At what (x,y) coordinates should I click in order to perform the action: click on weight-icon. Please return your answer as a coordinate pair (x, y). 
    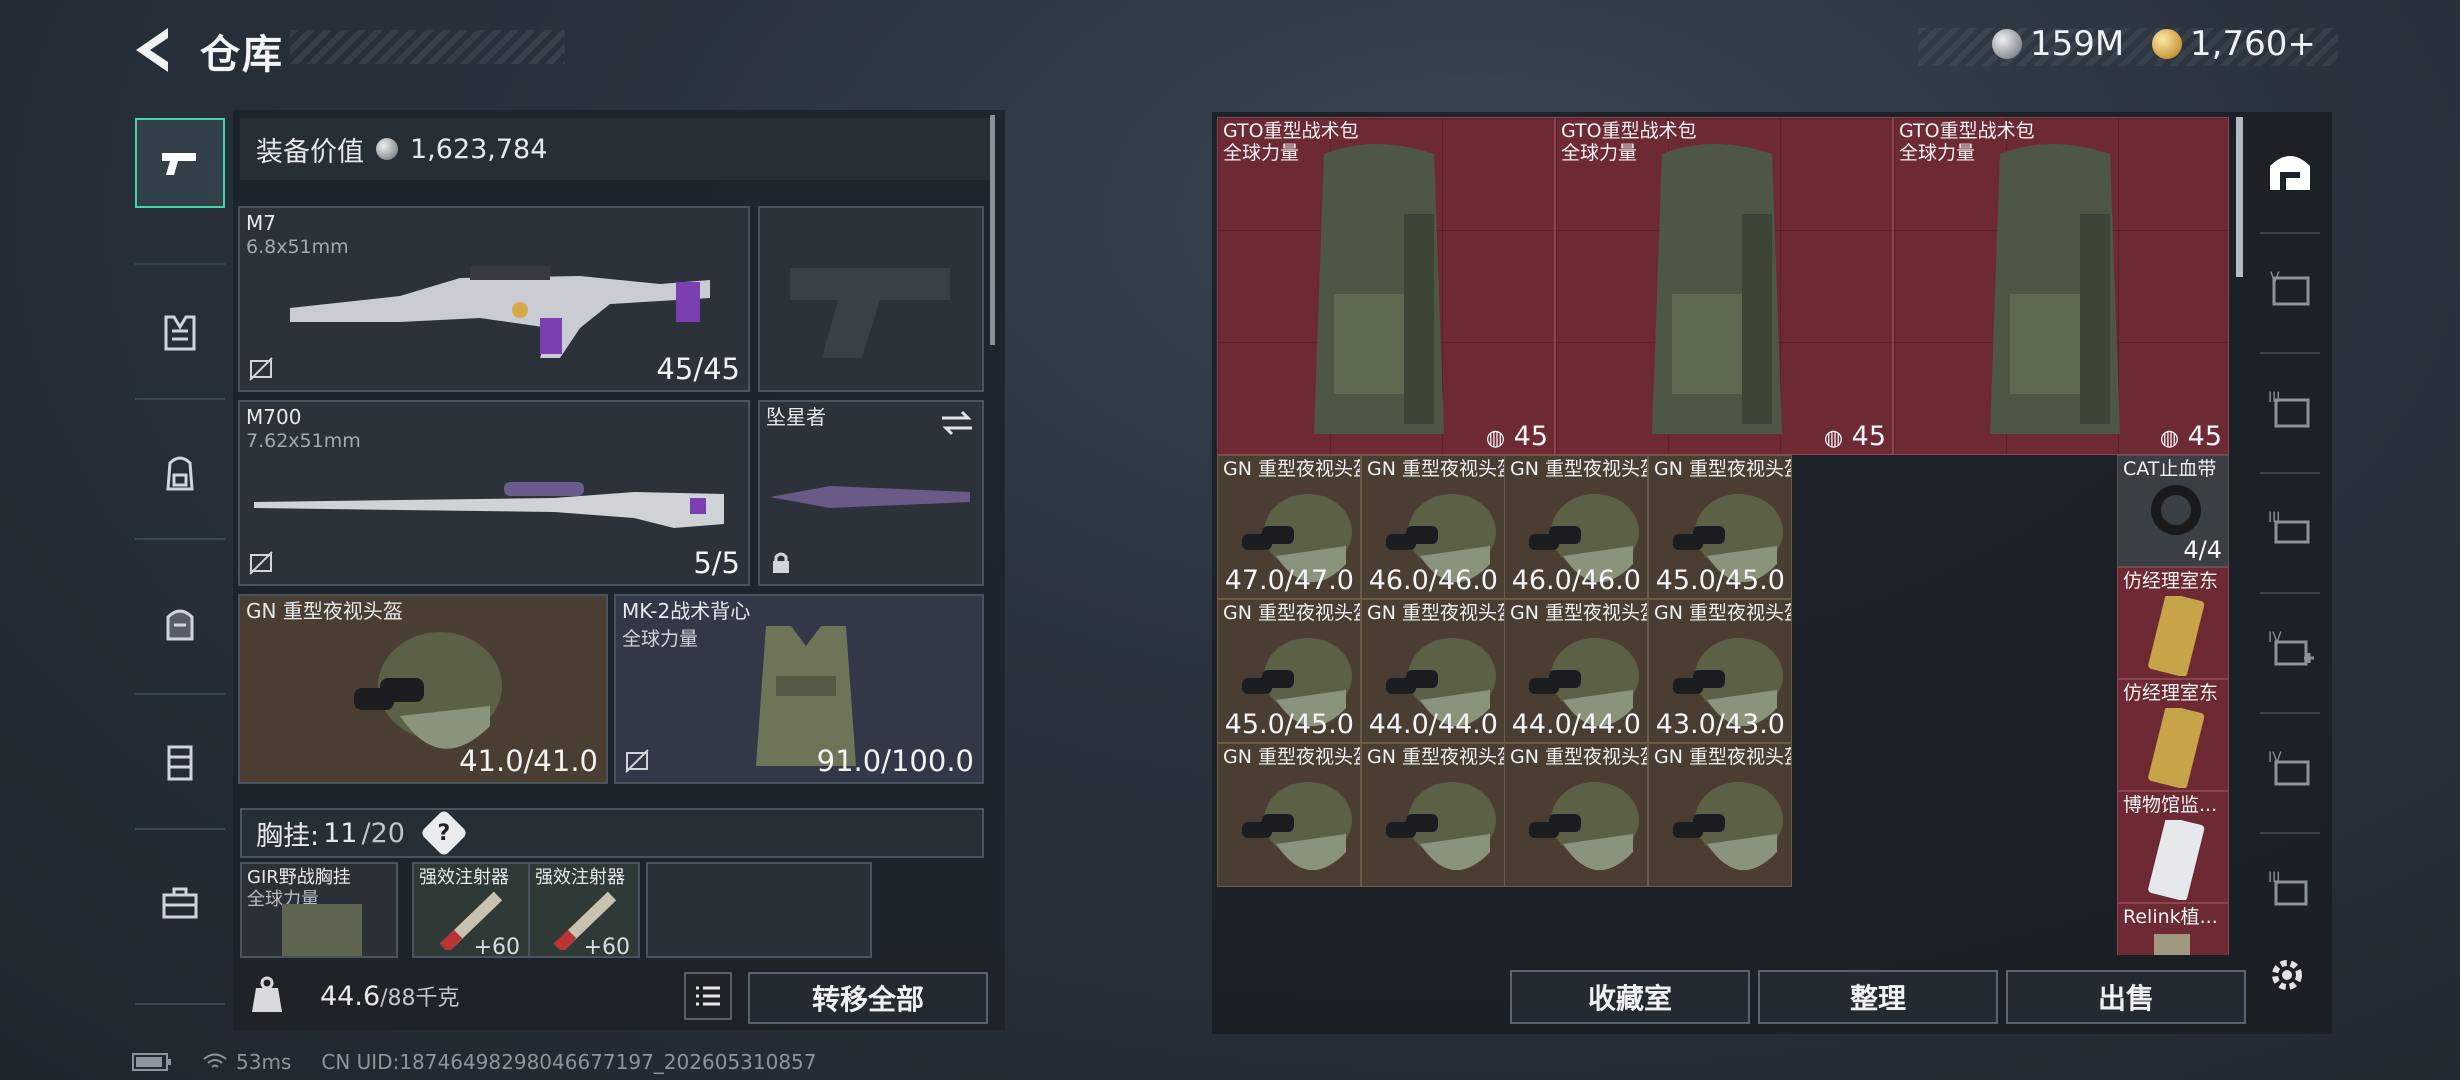
    Looking at the image, I should click on (267, 994).